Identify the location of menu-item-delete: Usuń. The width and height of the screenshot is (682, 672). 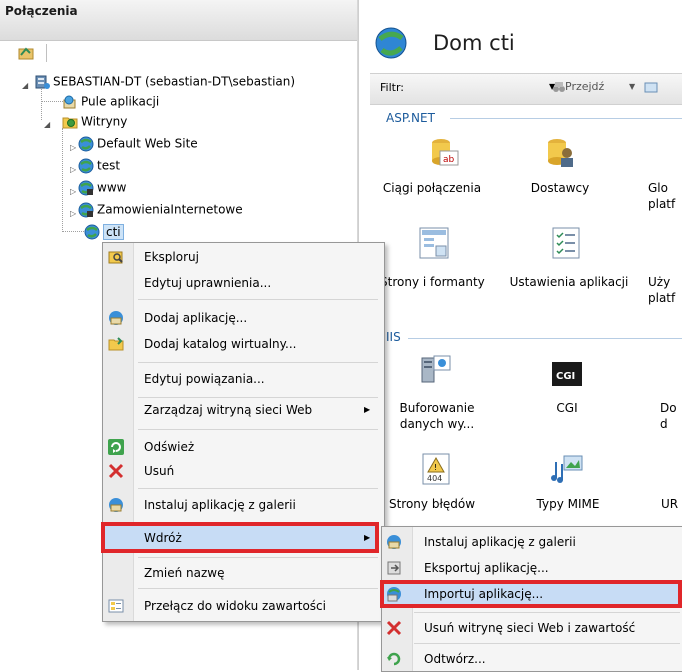
(243, 471).